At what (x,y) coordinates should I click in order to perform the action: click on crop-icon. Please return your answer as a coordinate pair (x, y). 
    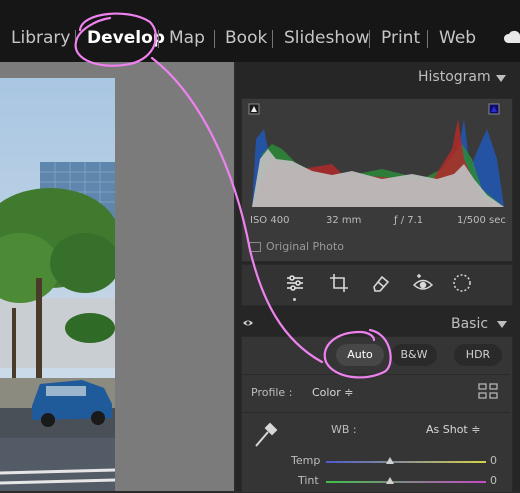
    Looking at the image, I should click on (339, 283).